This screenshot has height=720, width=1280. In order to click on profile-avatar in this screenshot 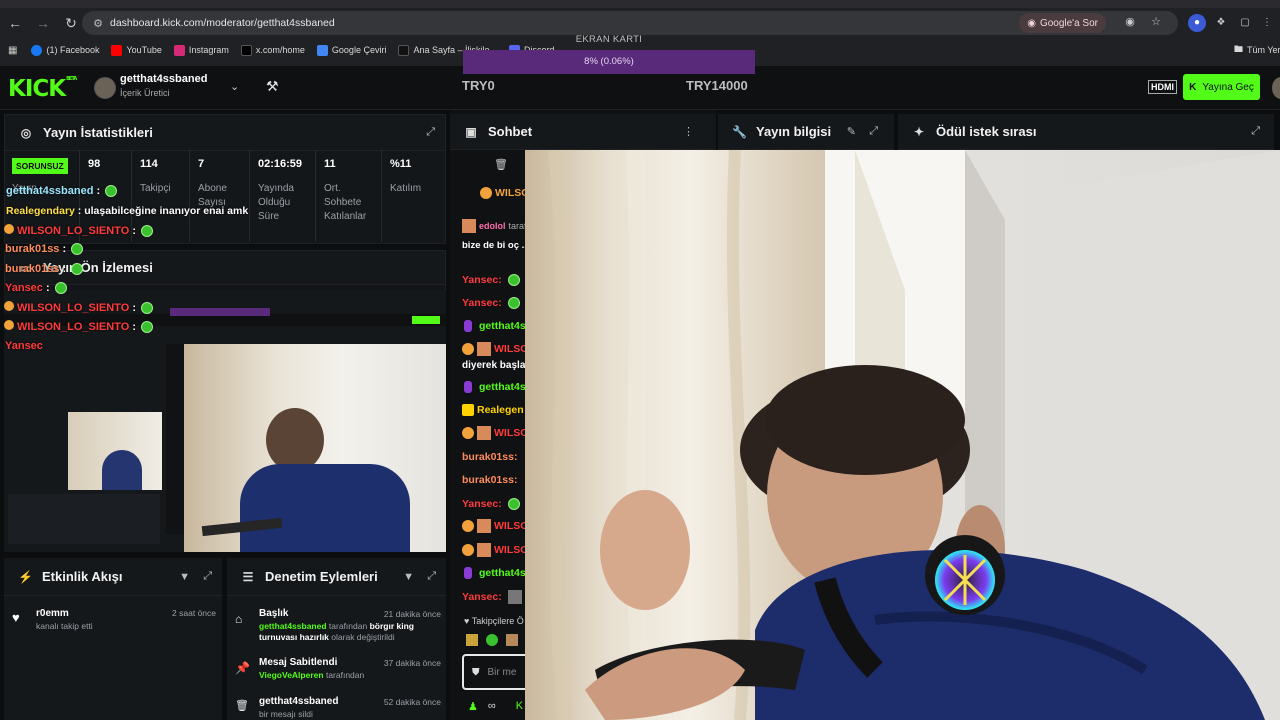, I will do `click(1276, 88)`.